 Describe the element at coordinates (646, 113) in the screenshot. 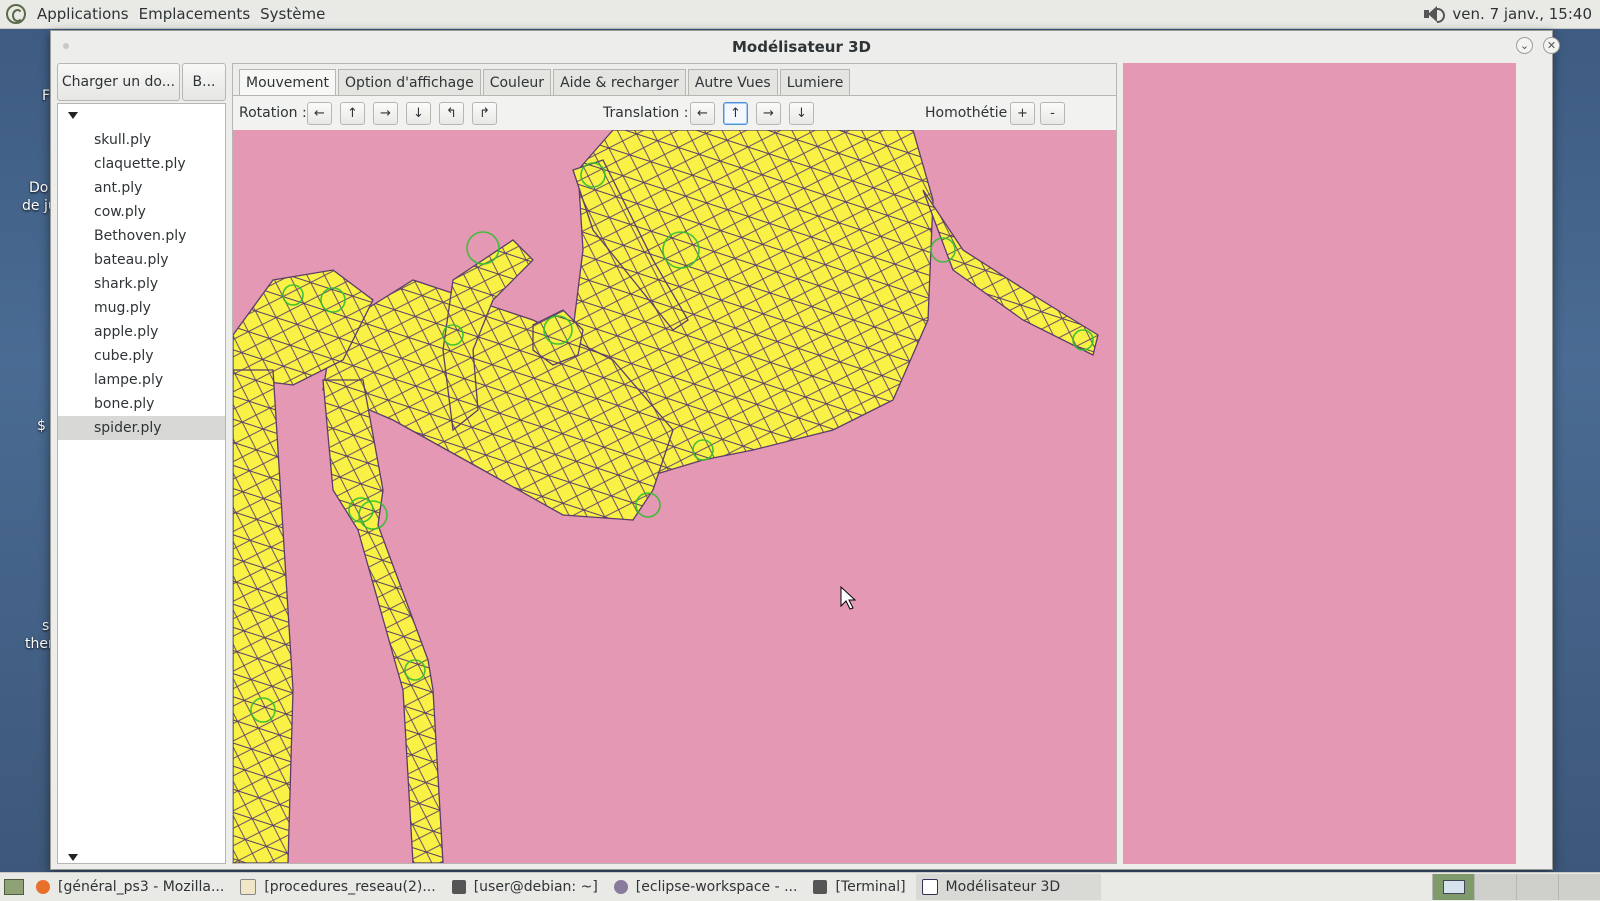

I see `translation-label: Translation :` at that location.